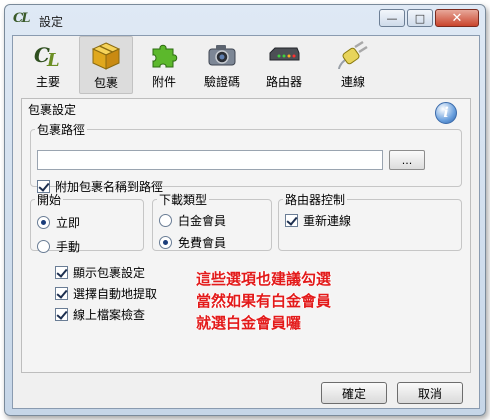  Describe the element at coordinates (353, 55) in the screenshot. I see `plug-icon` at that location.